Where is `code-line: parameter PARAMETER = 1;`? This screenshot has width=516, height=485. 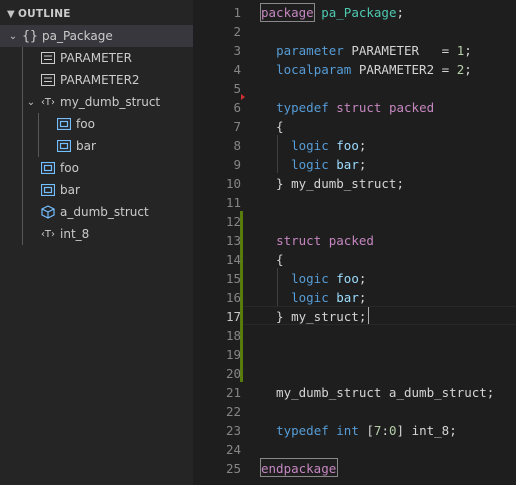
code-line: parameter PARAMETER = 1; is located at coordinates (366, 50).